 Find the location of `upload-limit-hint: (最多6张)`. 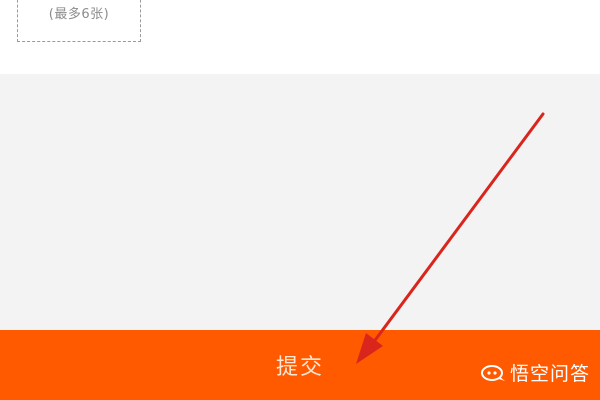

upload-limit-hint: (最多6张) is located at coordinates (79, 14).